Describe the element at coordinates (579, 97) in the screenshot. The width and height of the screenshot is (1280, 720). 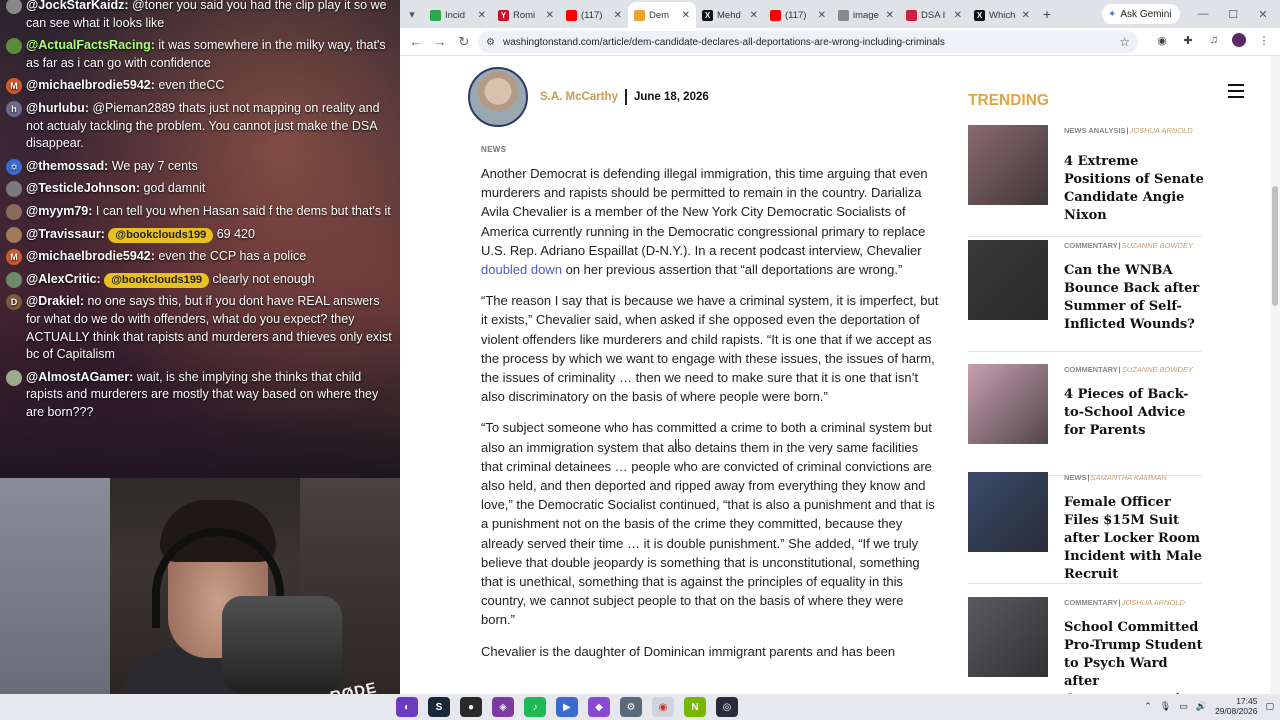
I see `author-name: S.A. McCarthy` at that location.